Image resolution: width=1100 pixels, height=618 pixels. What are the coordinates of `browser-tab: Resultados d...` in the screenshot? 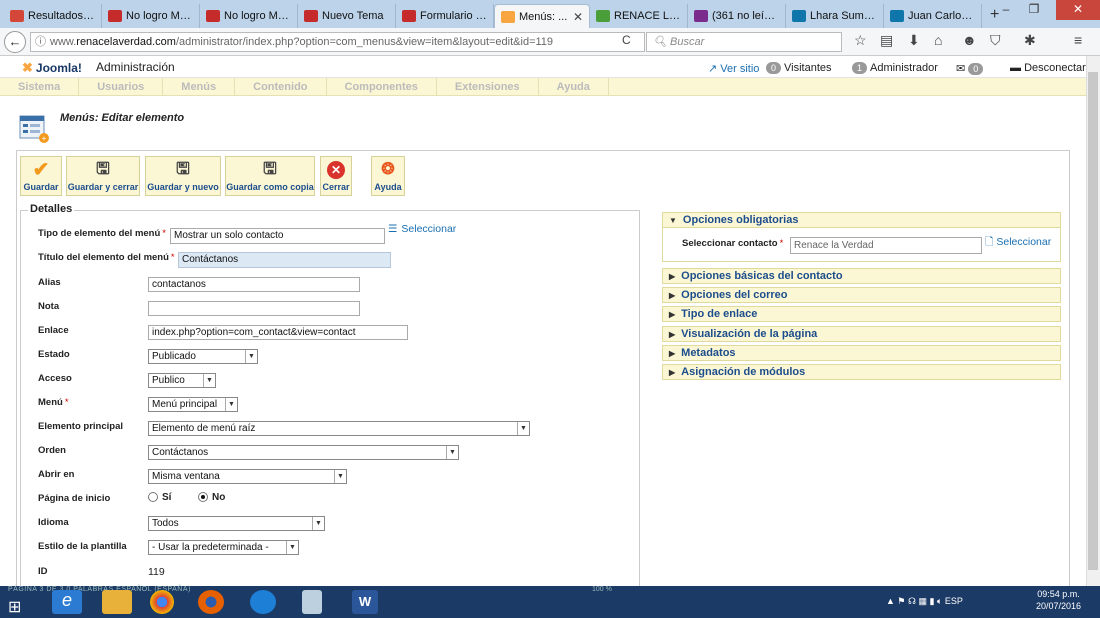 It's located at (53, 16).